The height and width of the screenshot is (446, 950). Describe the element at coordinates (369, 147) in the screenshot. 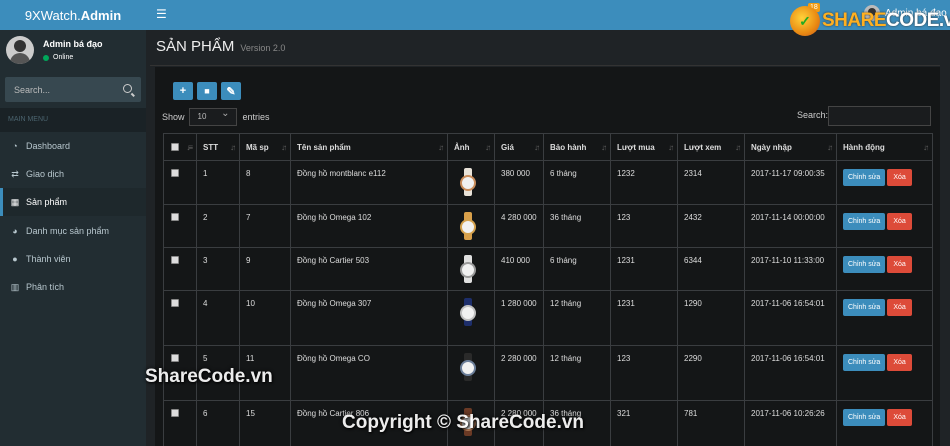

I see `column-header: Tên sản phẩm ↓↑` at that location.